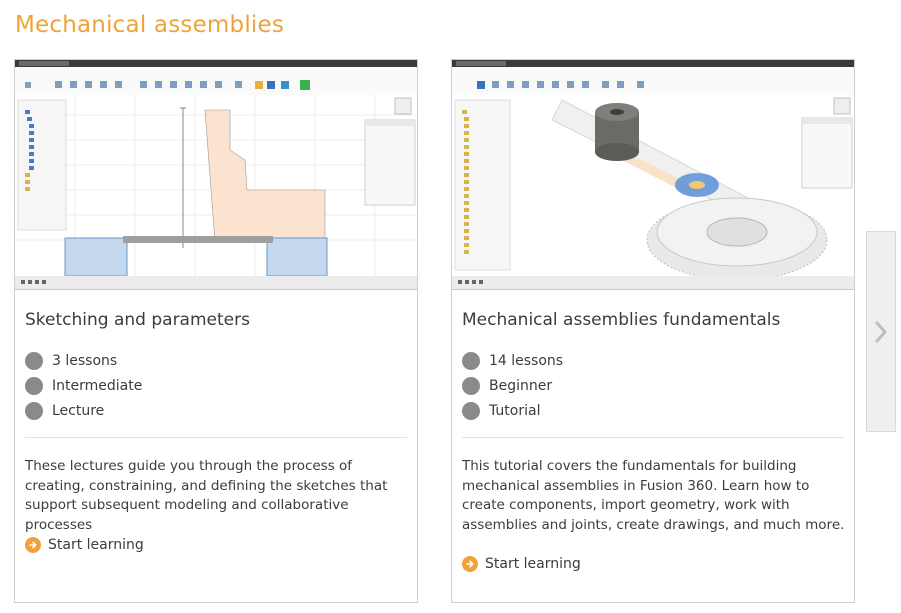  I want to click on lesson-count: 3 lessons, so click(83, 360).